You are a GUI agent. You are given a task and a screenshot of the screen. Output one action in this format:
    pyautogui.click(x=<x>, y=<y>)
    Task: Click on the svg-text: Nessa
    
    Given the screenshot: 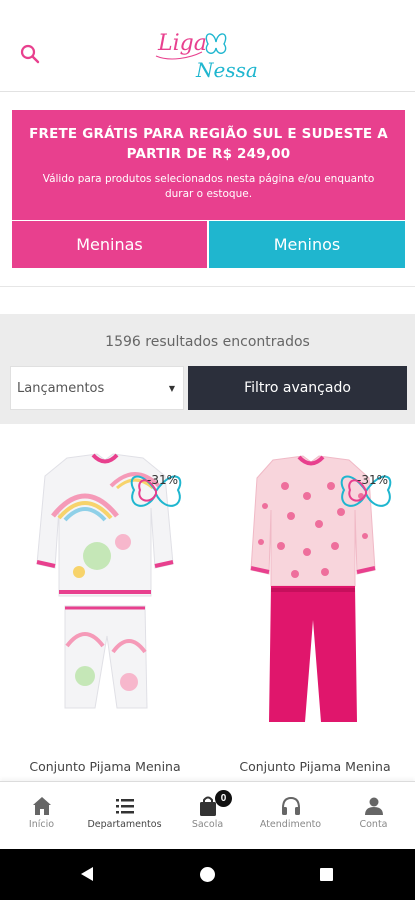 What is the action you would take?
    pyautogui.click(x=226, y=70)
    